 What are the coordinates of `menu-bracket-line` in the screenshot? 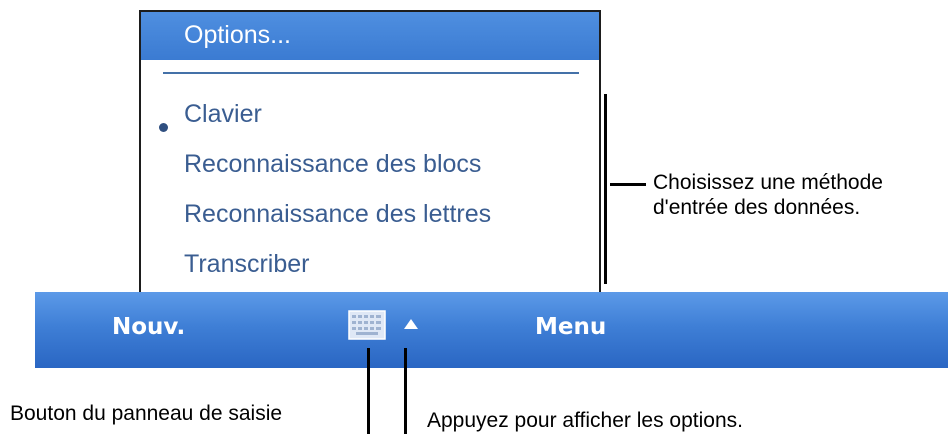 It's located at (605, 189).